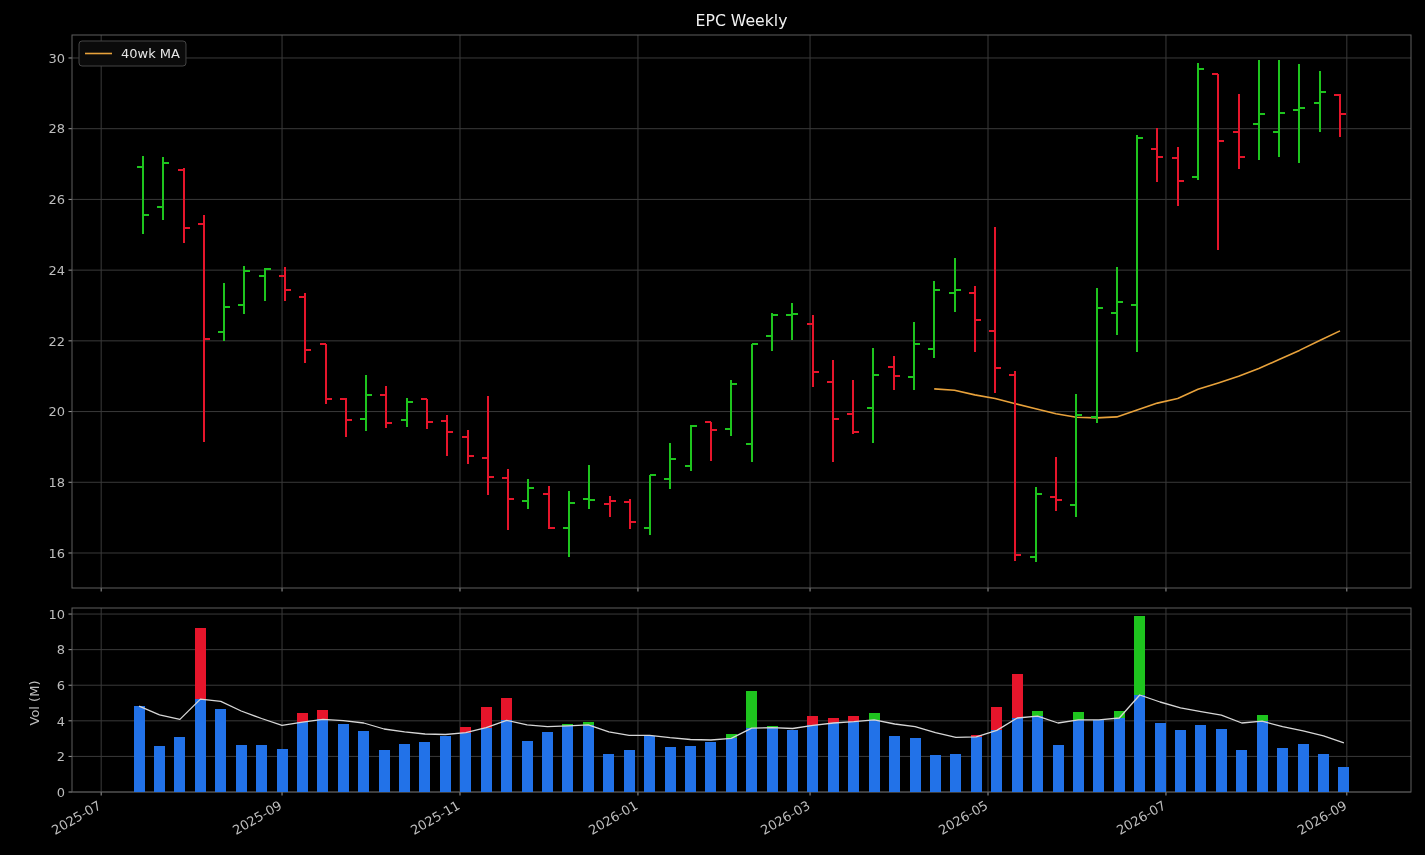 The height and width of the screenshot is (855, 1425). What do you see at coordinates (34, 703) in the screenshot?
I see `y-axis-label: Vol (M)` at bounding box center [34, 703].